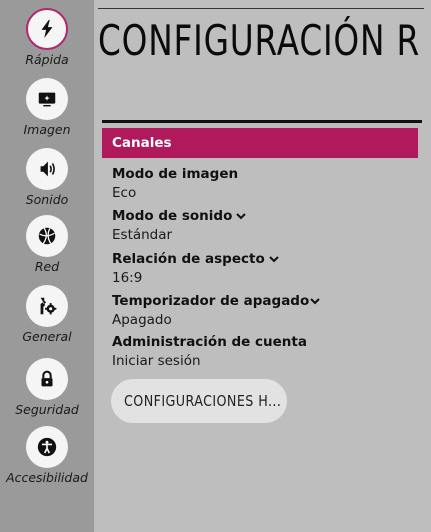  I want to click on sidebar-item-imagen: Imagen, so click(47, 109).